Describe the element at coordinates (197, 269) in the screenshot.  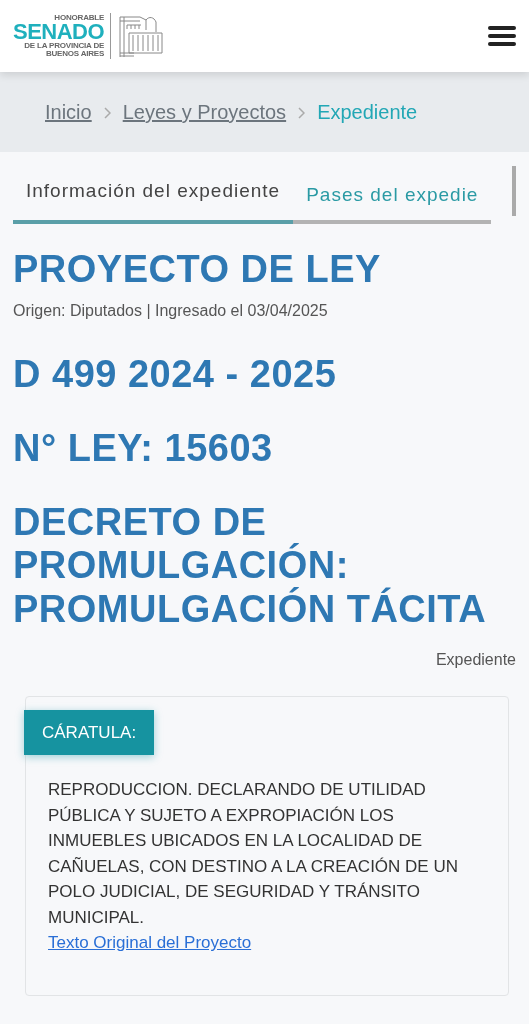
I see `page-title: PROYECTO DE LEY` at that location.